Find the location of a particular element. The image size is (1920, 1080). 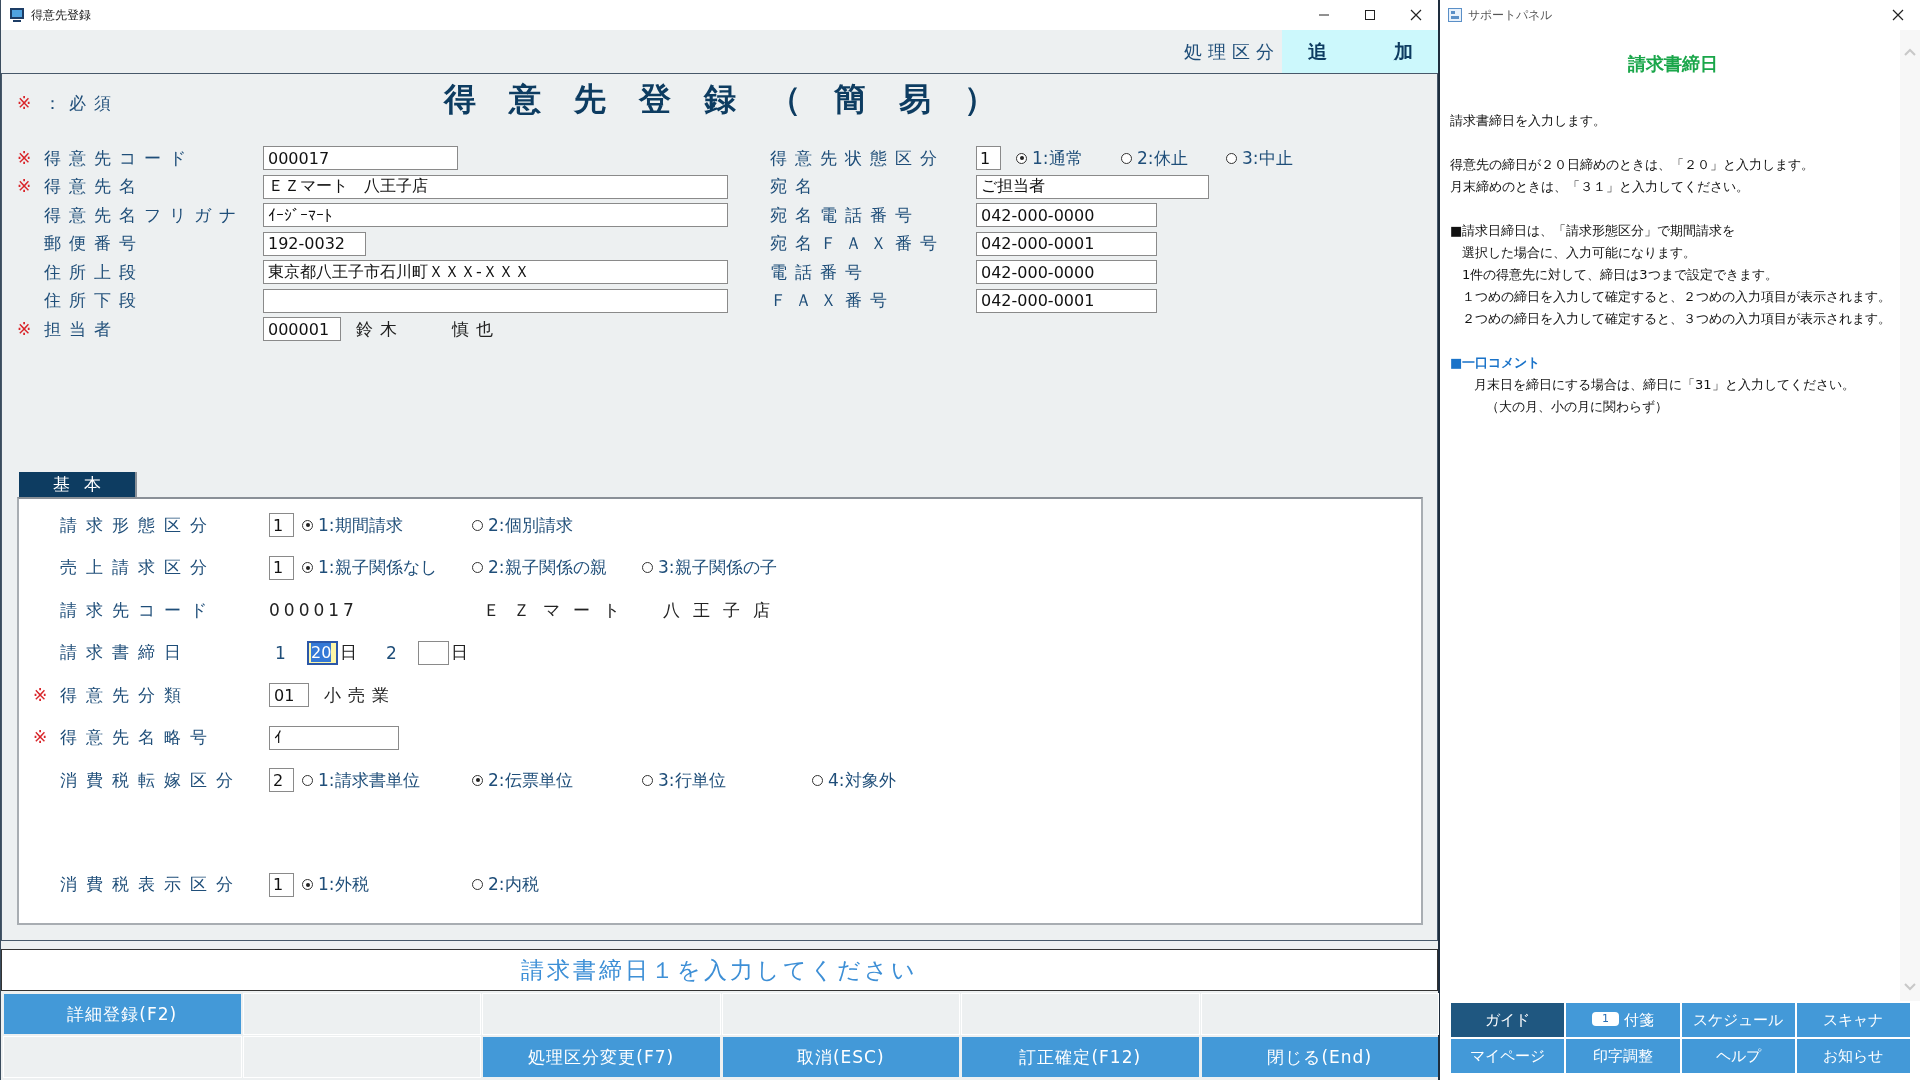

input-field: ｲｰｼﾞｰﾏｰﾄ is located at coordinates (495, 215).